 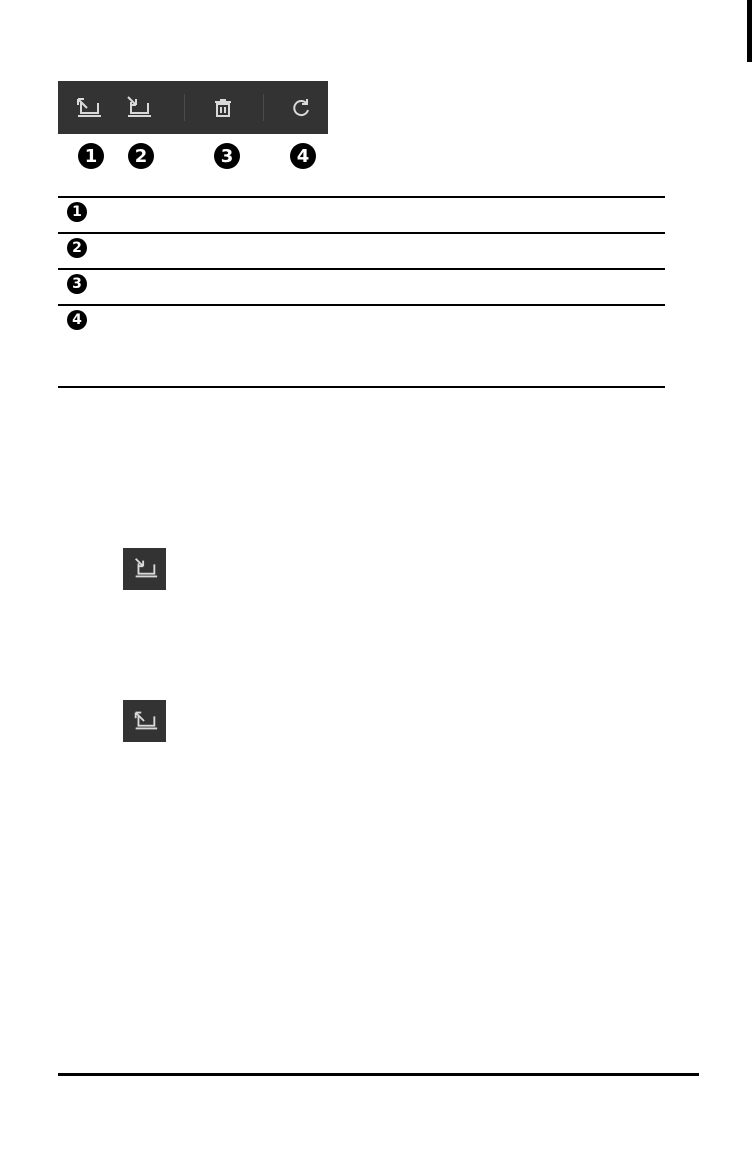 What do you see at coordinates (361, 346) in the screenshot?
I see `legend-row: 4` at bounding box center [361, 346].